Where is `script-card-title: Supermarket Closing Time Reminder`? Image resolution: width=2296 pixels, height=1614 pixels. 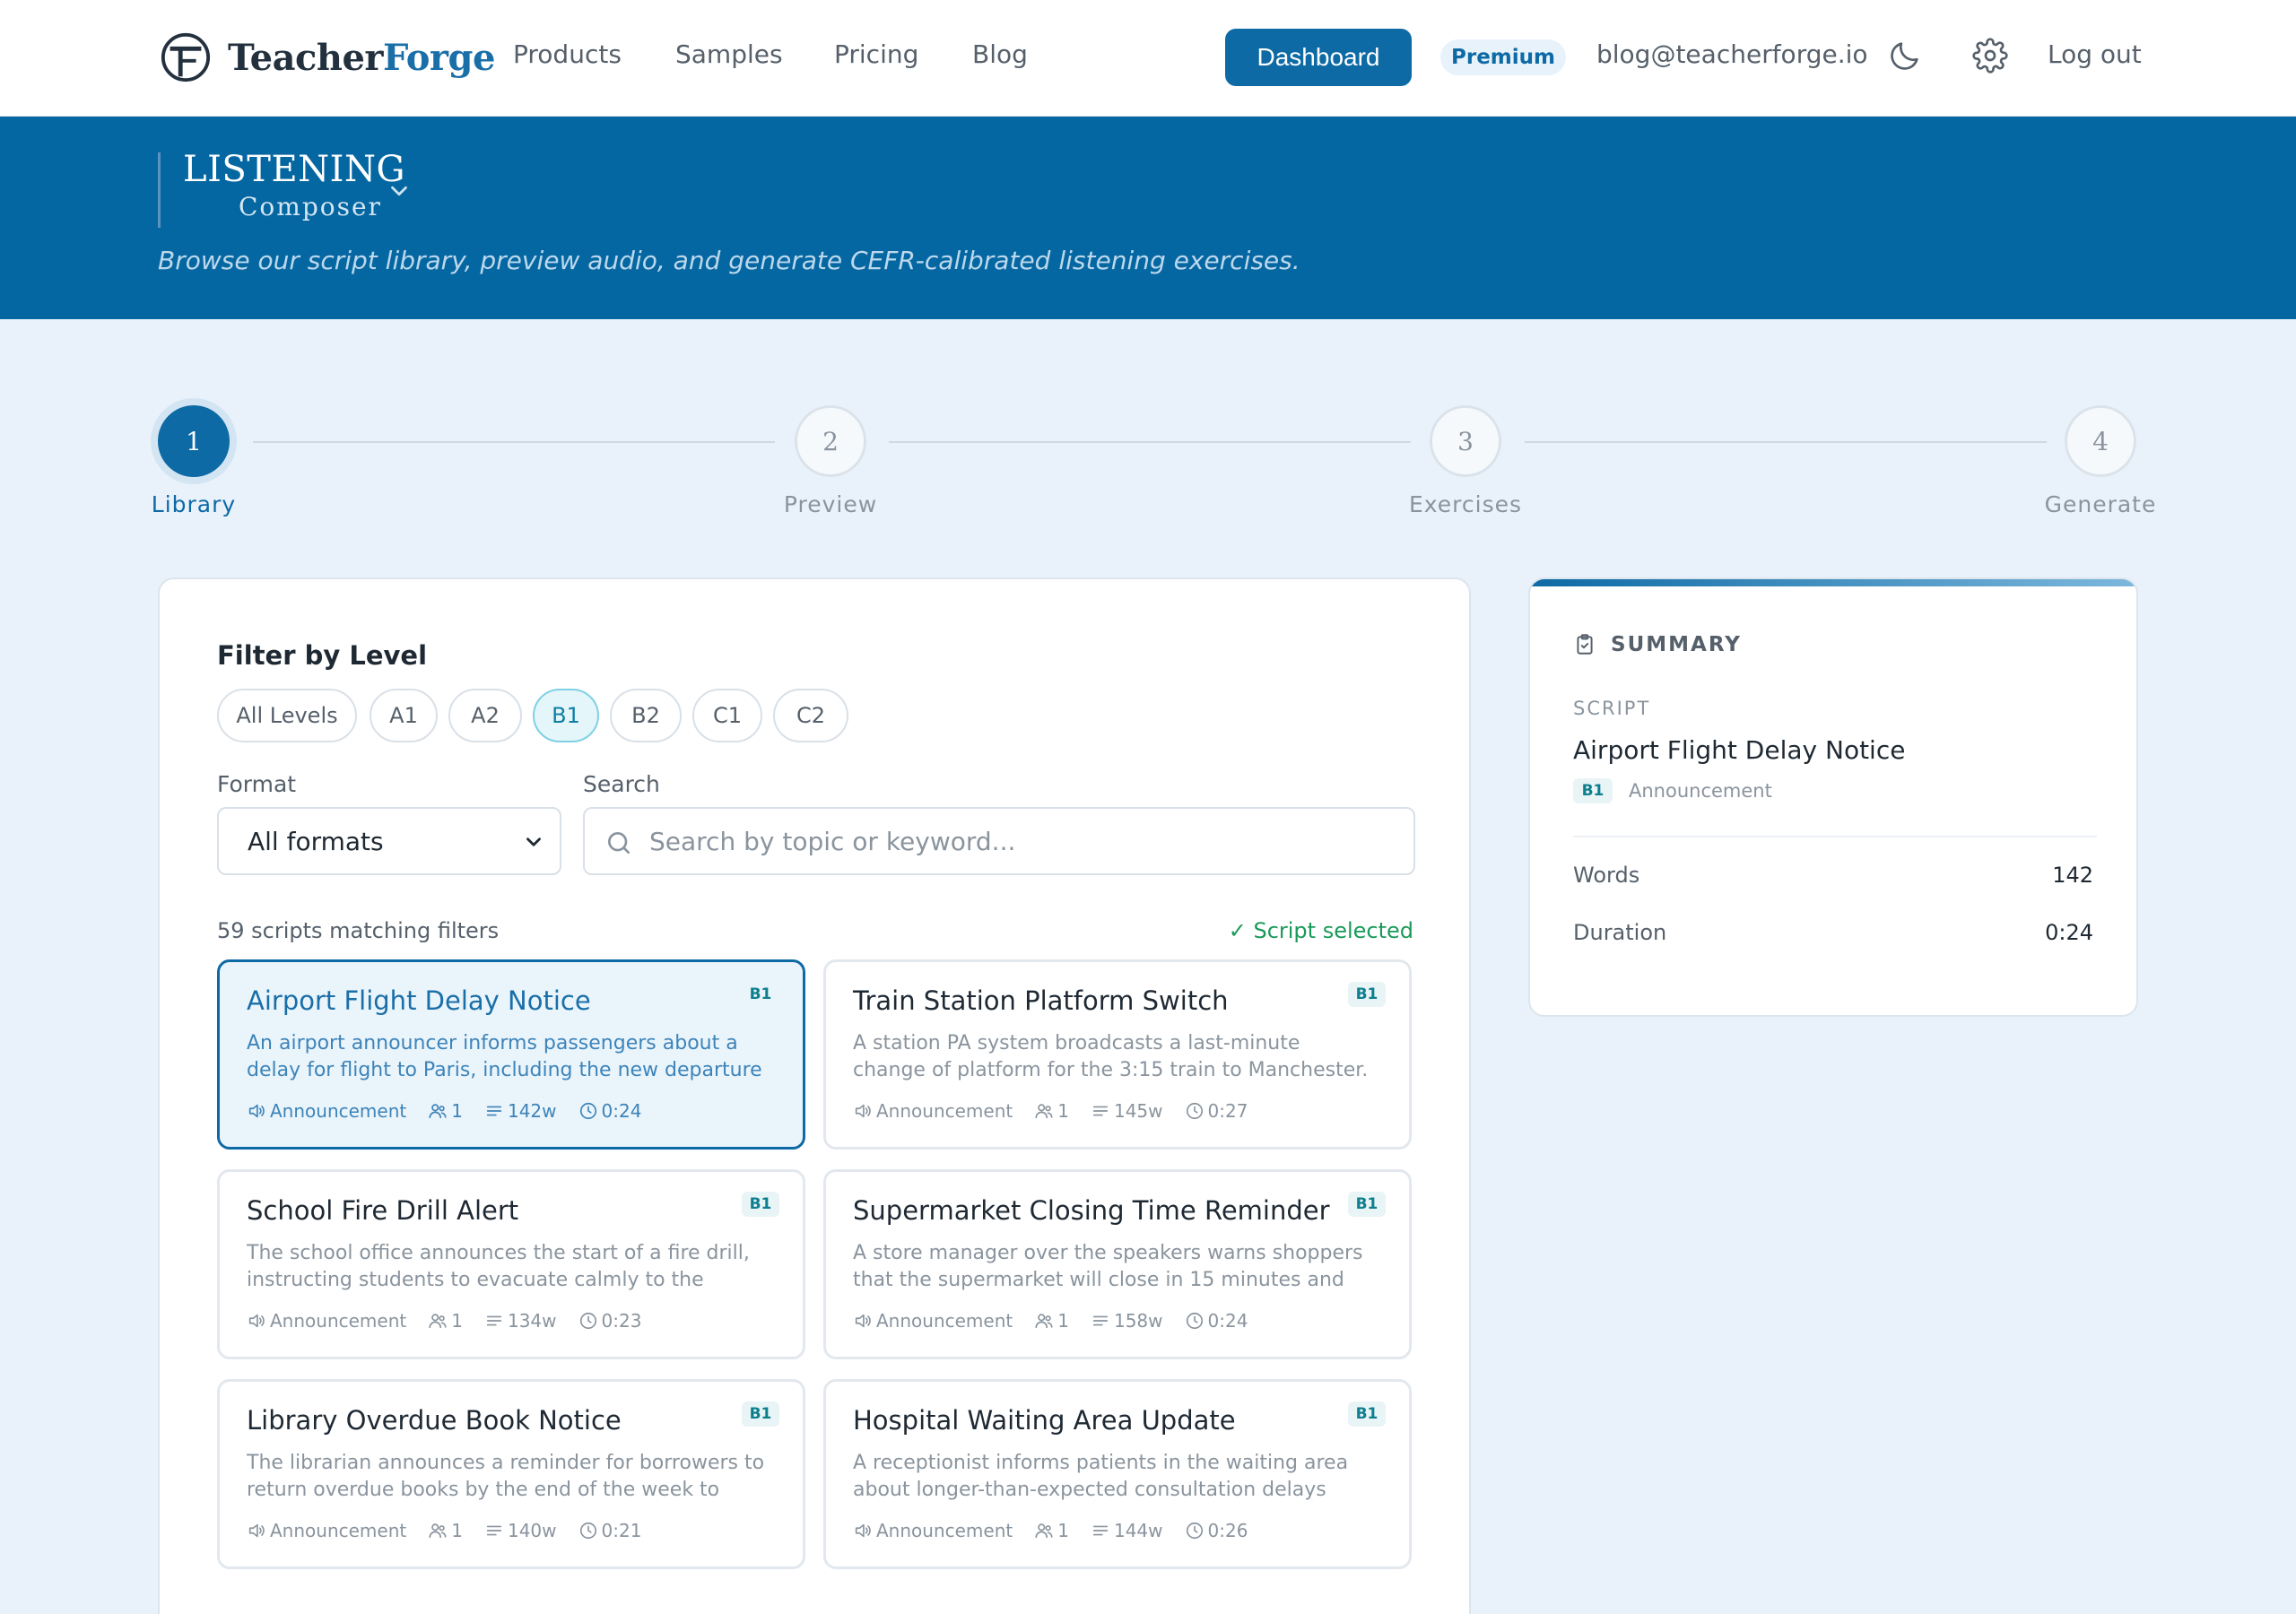
script-card-title: Supermarket Closing Time Reminder is located at coordinates (1091, 1210).